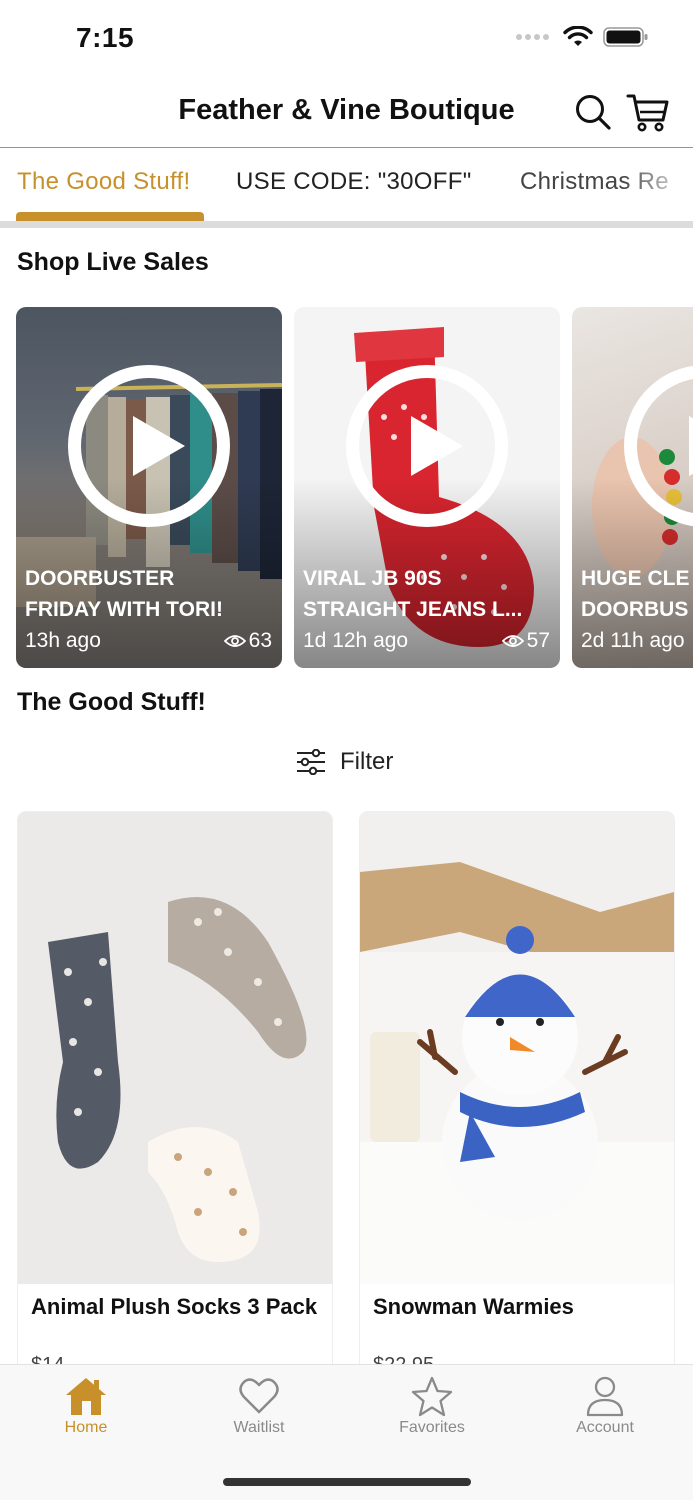 The width and height of the screenshot is (693, 1500). What do you see at coordinates (174, 1306) in the screenshot?
I see `product-name: Animal Plush Socks 3 Pack` at bounding box center [174, 1306].